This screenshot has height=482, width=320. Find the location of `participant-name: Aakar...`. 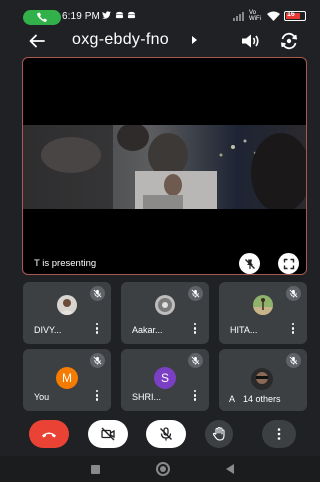

participant-name: Aakar... is located at coordinates (147, 330).